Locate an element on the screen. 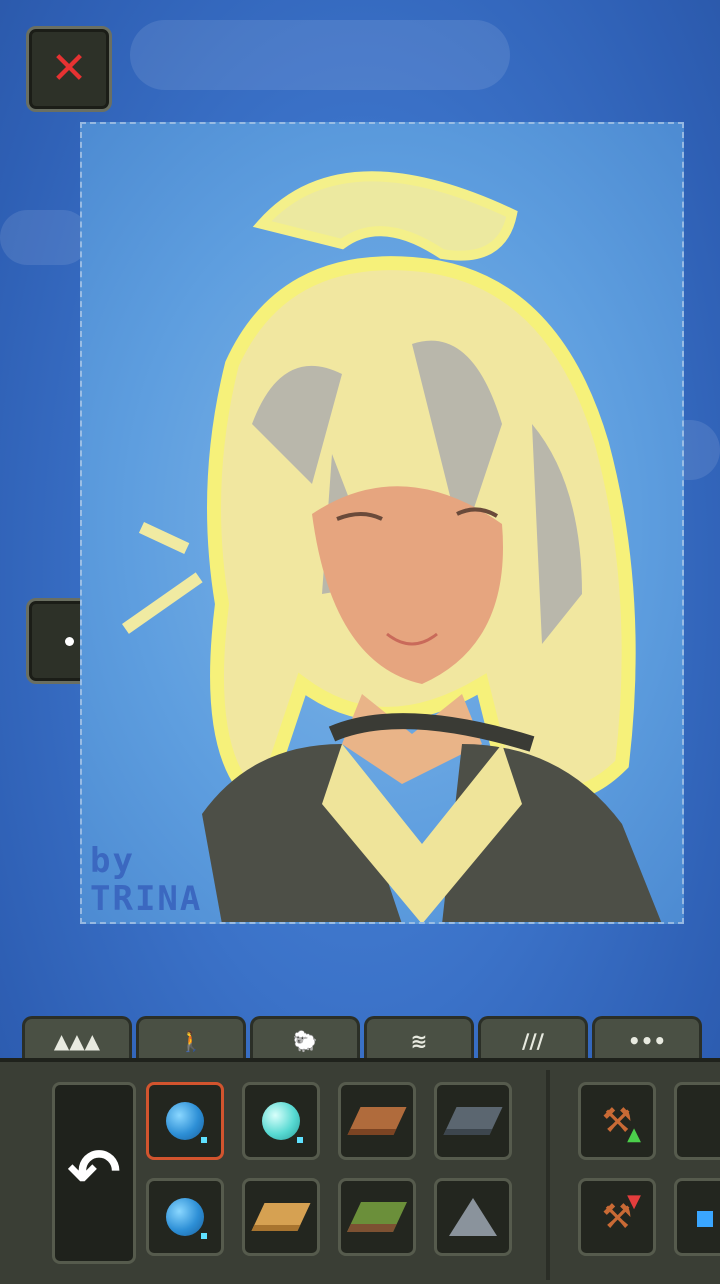 Image resolution: width=720 pixels, height=1284 pixels. storm-icon: ≋ is located at coordinates (419, 1041).